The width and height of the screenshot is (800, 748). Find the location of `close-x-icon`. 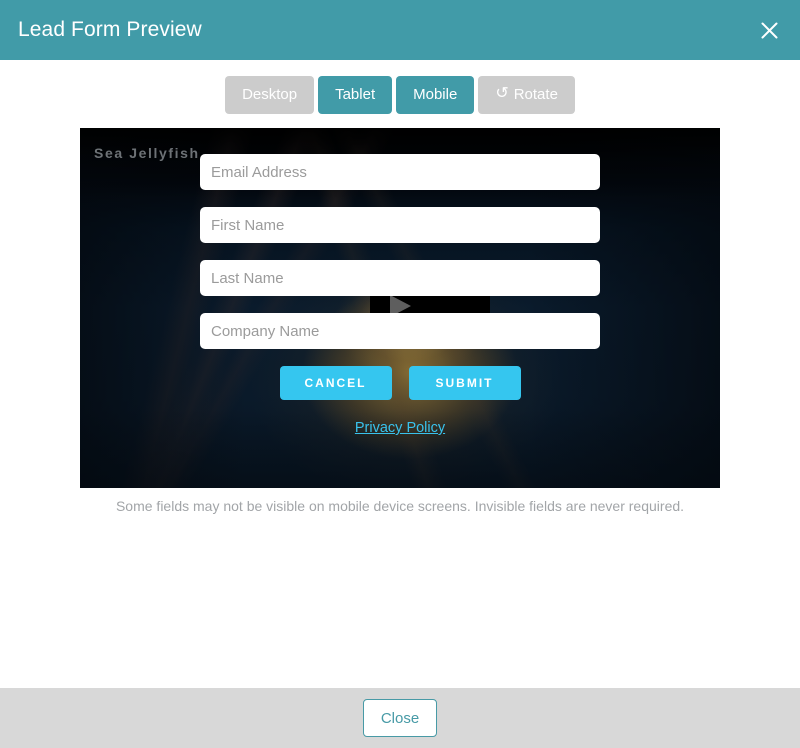

close-x-icon is located at coordinates (769, 30).